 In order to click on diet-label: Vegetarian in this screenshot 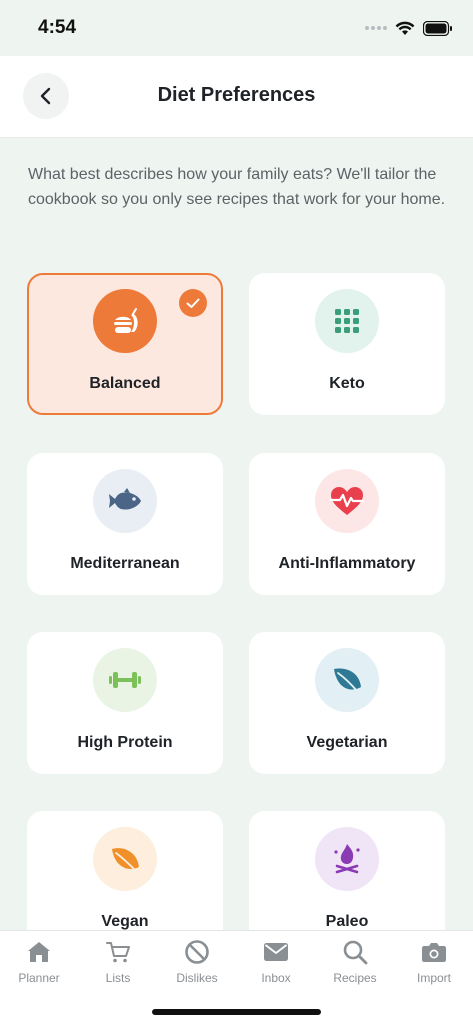, I will do `click(347, 742)`.